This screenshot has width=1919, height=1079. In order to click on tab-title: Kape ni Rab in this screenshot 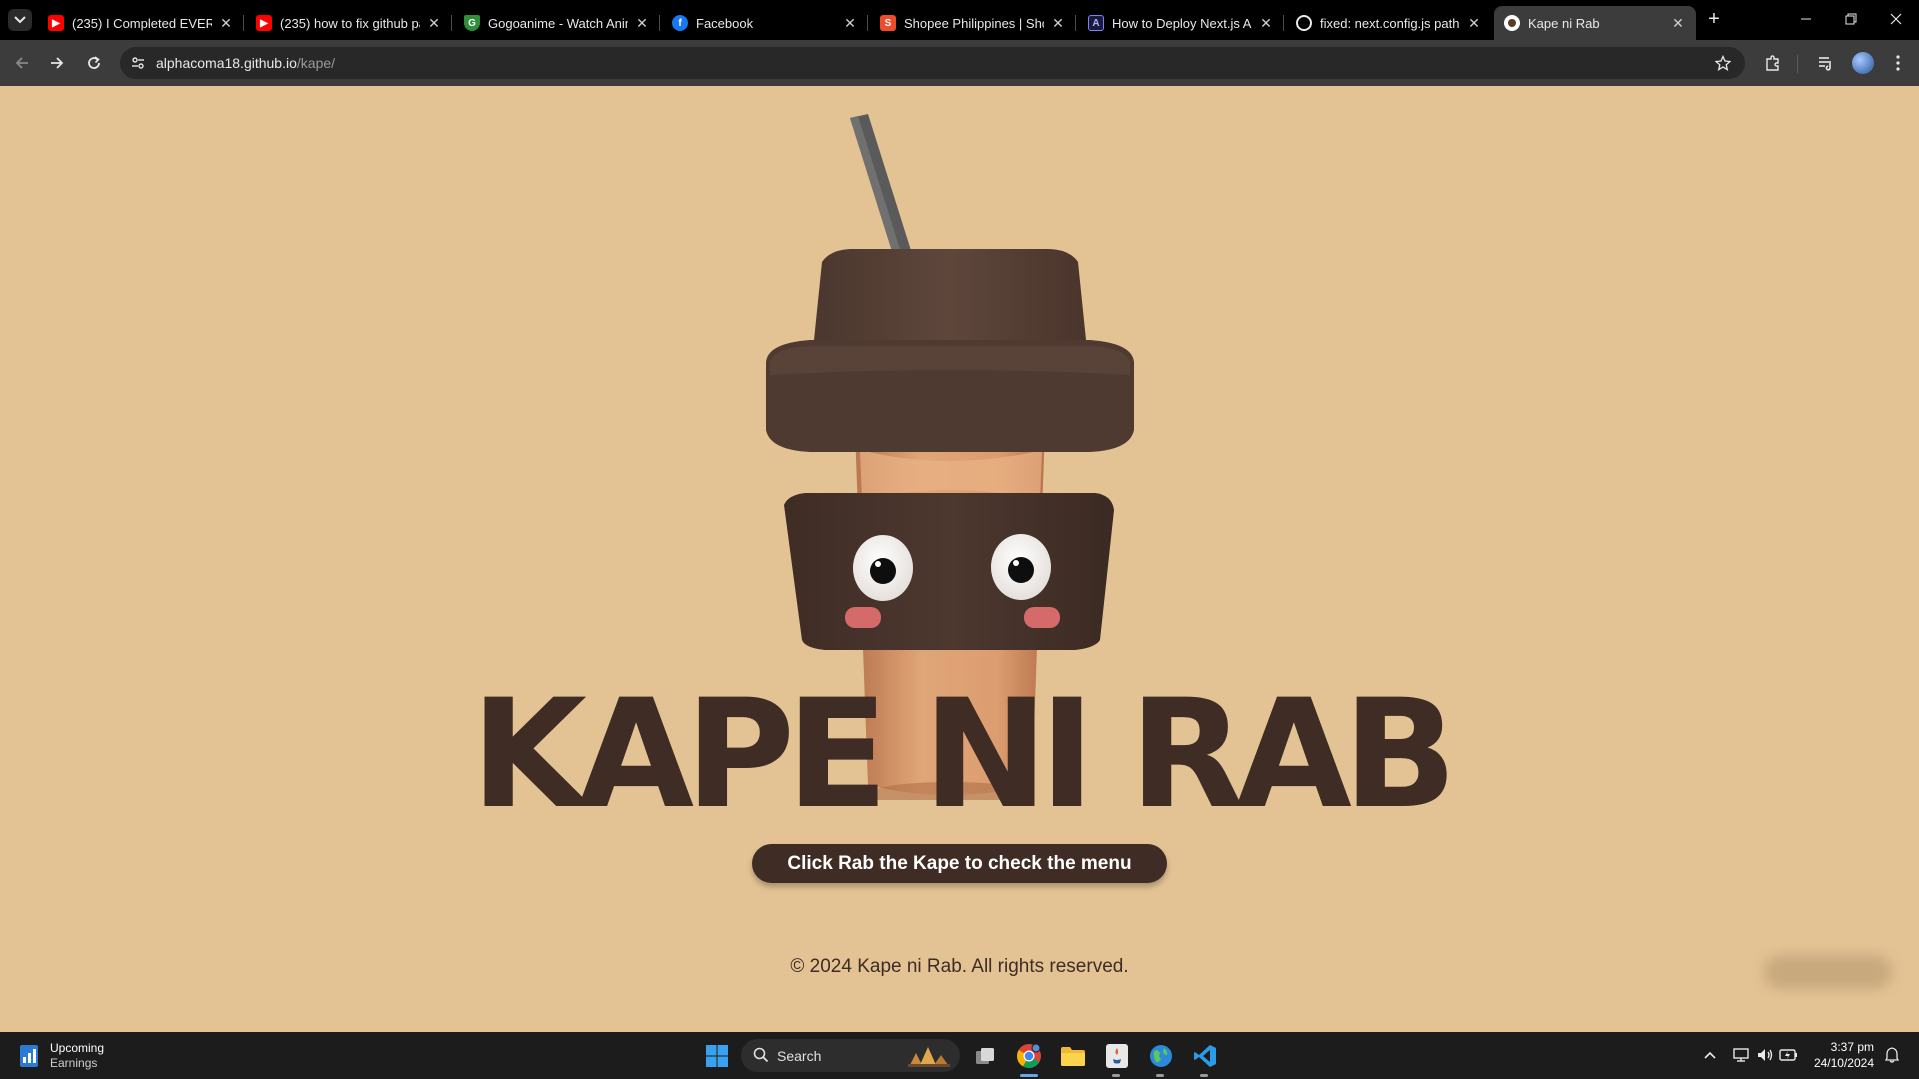, I will do `click(1564, 23)`.